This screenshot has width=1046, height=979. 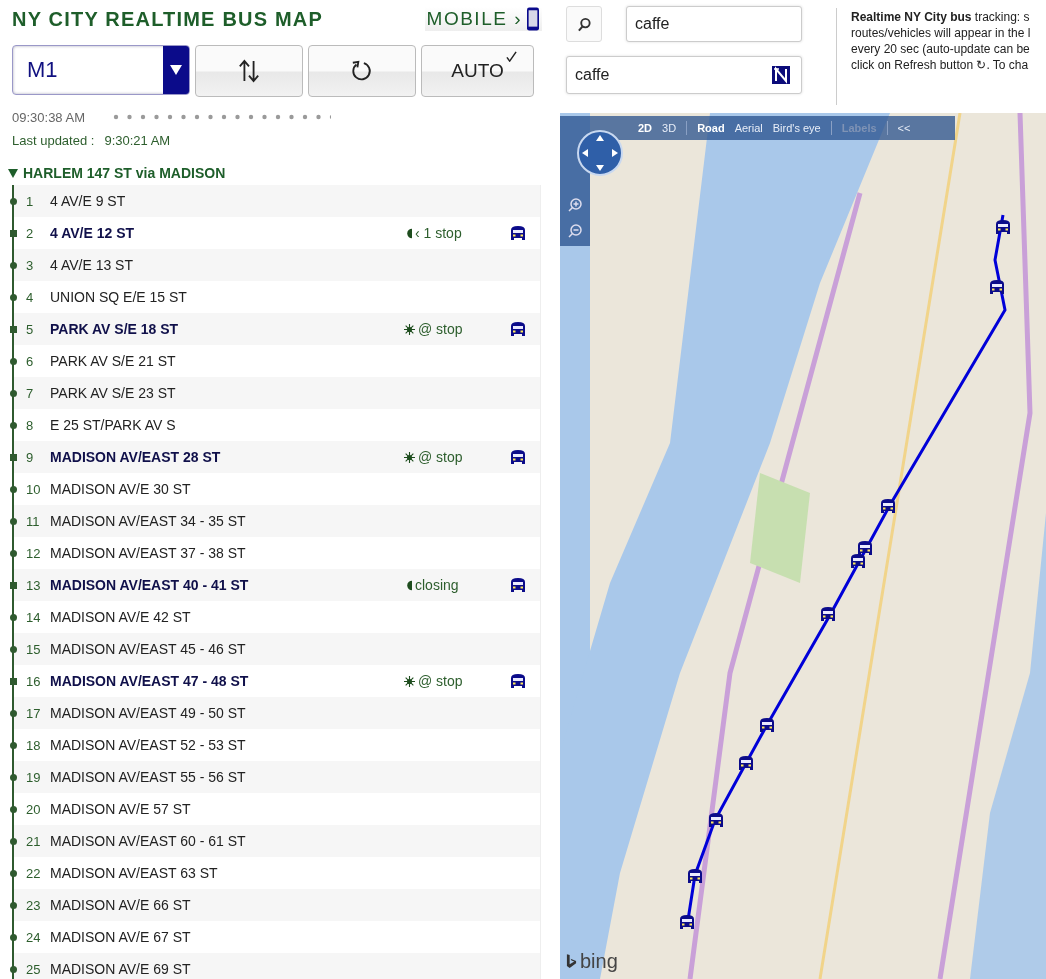 What do you see at coordinates (48, 117) in the screenshot?
I see `current-time: 09:30:38 AM` at bounding box center [48, 117].